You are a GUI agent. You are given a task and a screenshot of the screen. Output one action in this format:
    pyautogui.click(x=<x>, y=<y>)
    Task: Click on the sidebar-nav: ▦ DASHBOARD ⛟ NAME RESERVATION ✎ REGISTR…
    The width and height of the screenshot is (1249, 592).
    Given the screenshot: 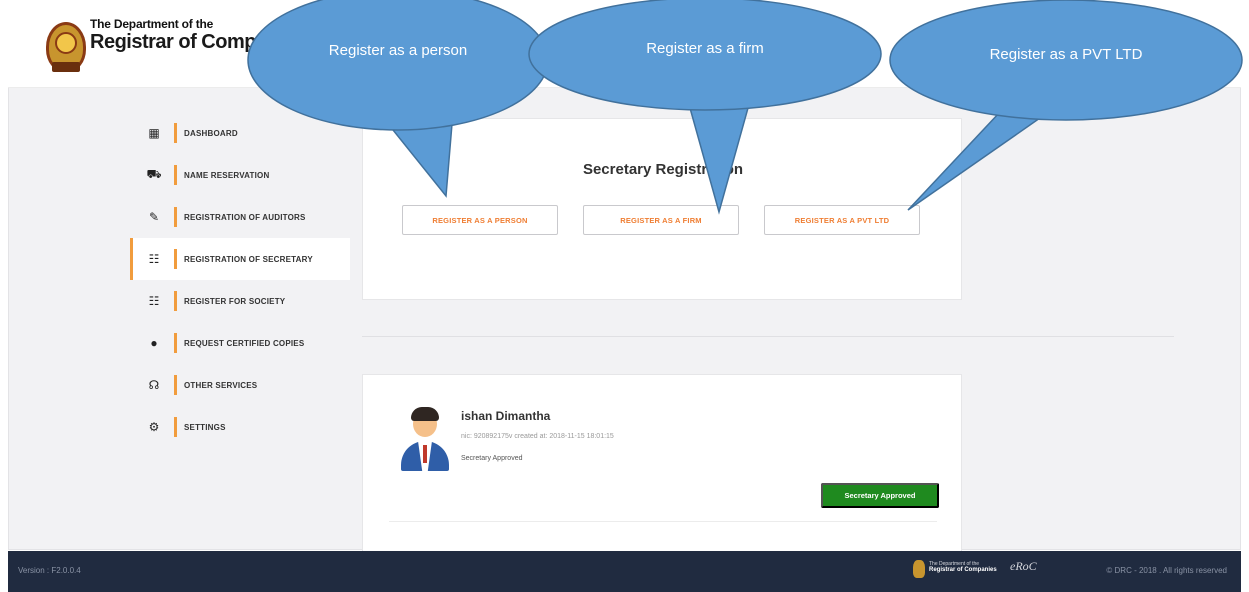 What is the action you would take?
    pyautogui.click(x=240, y=280)
    